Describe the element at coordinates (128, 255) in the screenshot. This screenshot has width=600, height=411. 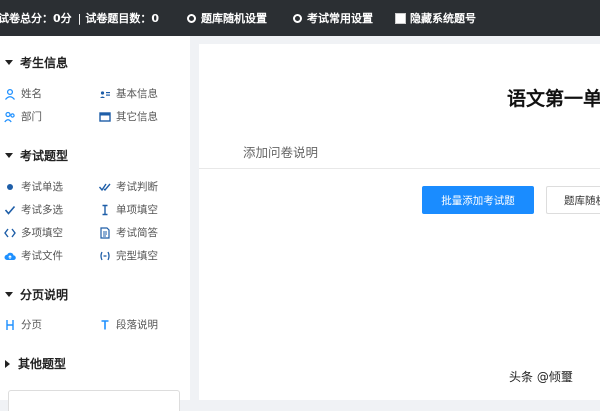
I see `sidebar-item-cloze: 完型填空` at that location.